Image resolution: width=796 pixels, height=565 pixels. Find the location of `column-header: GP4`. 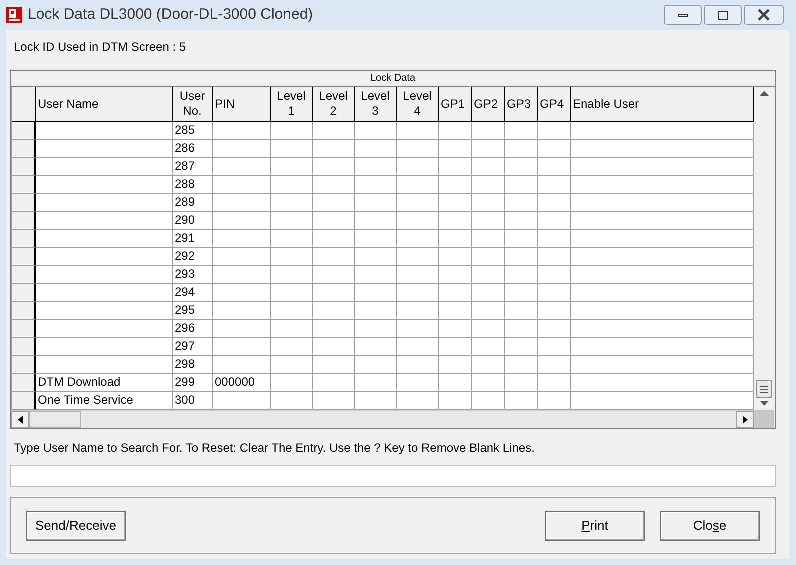

column-header: GP4 is located at coordinates (554, 104).